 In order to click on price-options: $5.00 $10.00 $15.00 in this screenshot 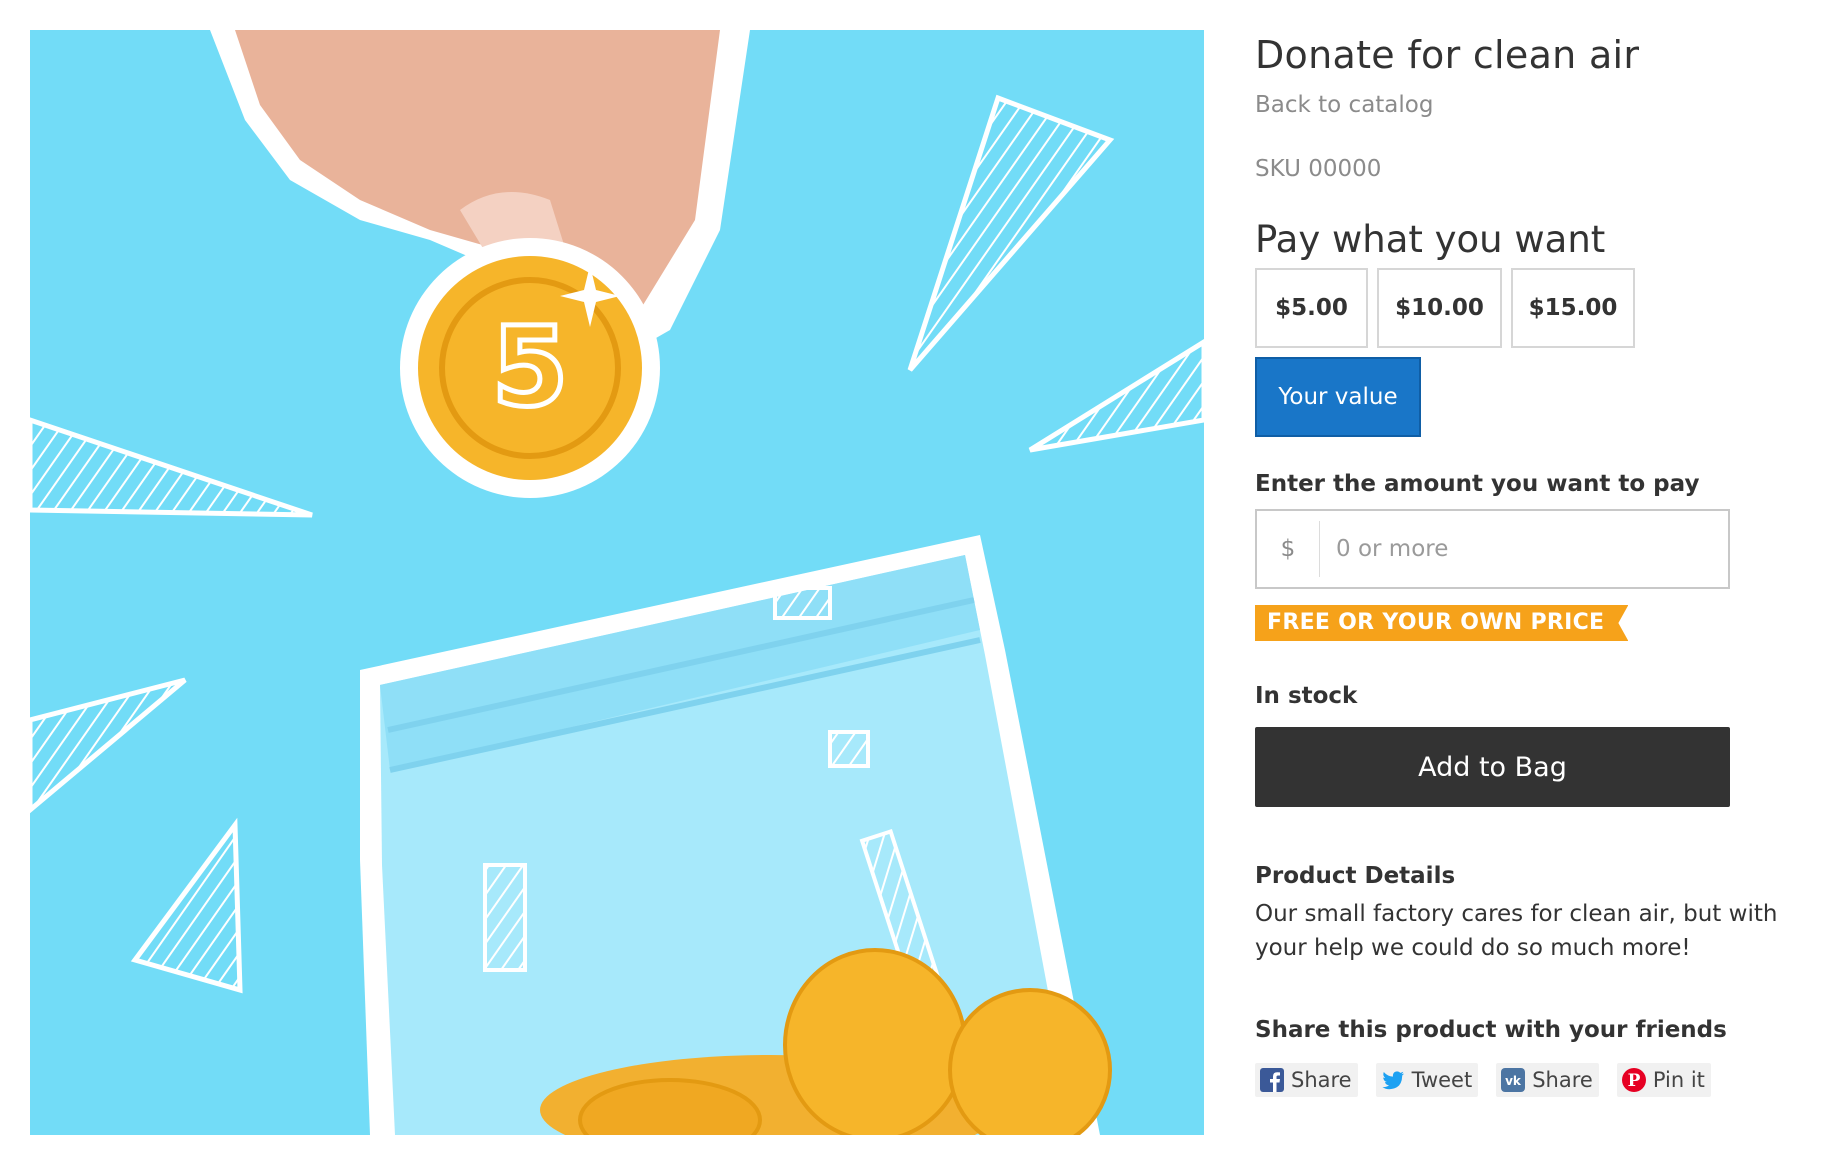, I will do `click(1535, 308)`.